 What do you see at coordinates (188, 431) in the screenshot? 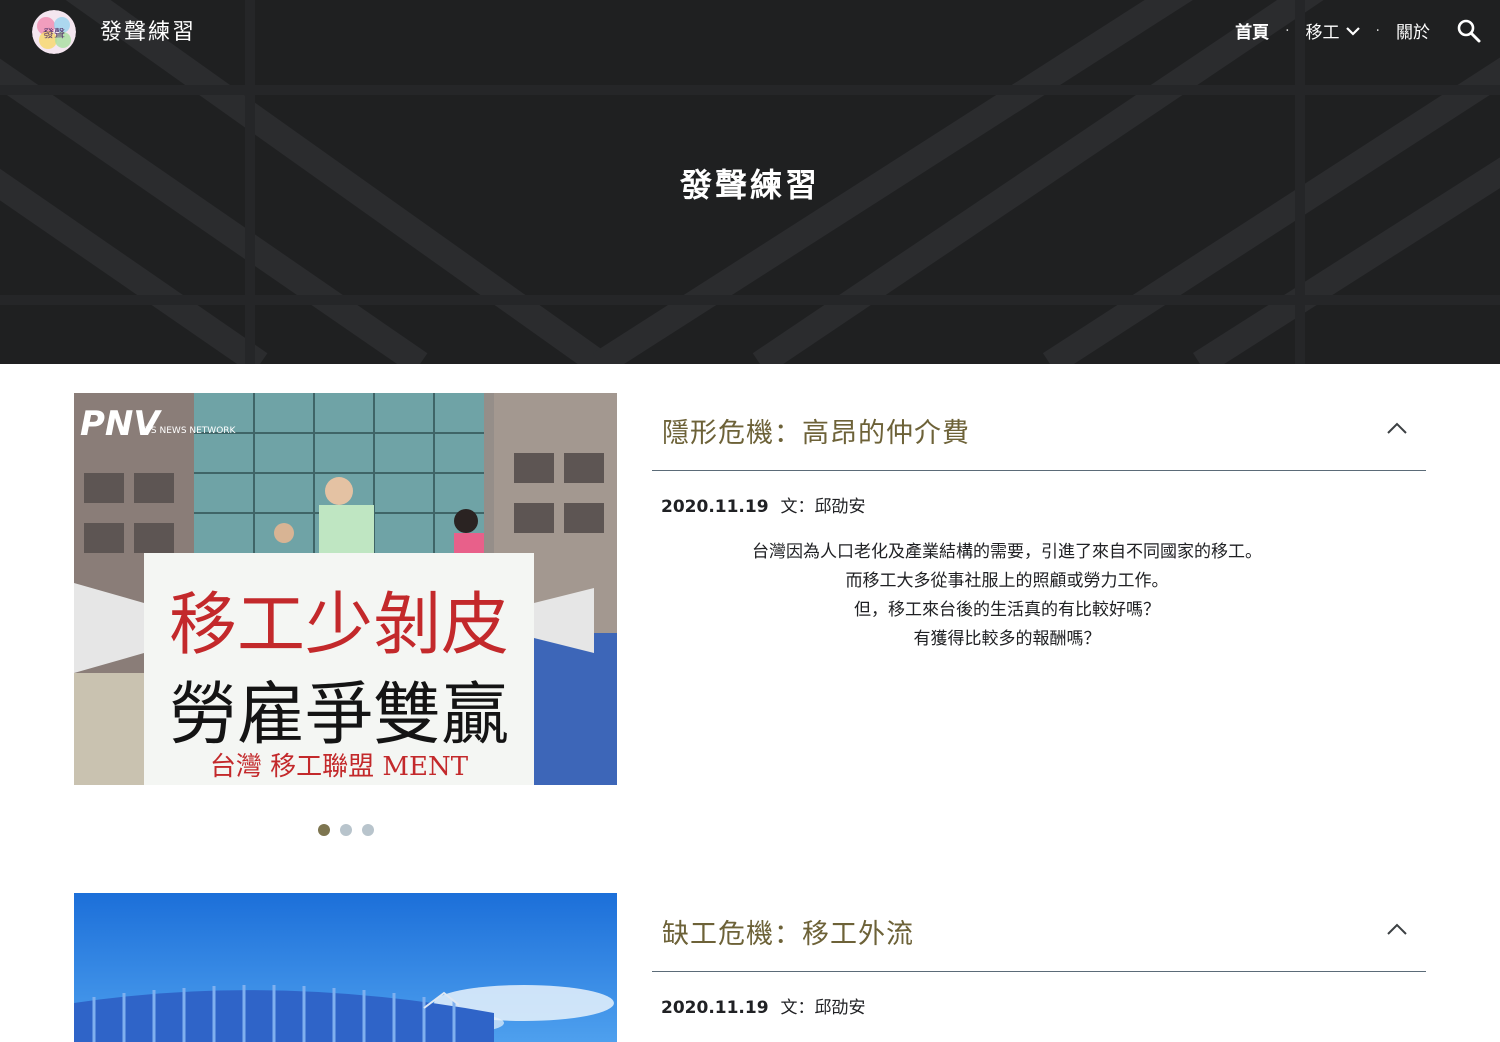
I see `watermark: PTS NEWS NETWORK` at bounding box center [188, 431].